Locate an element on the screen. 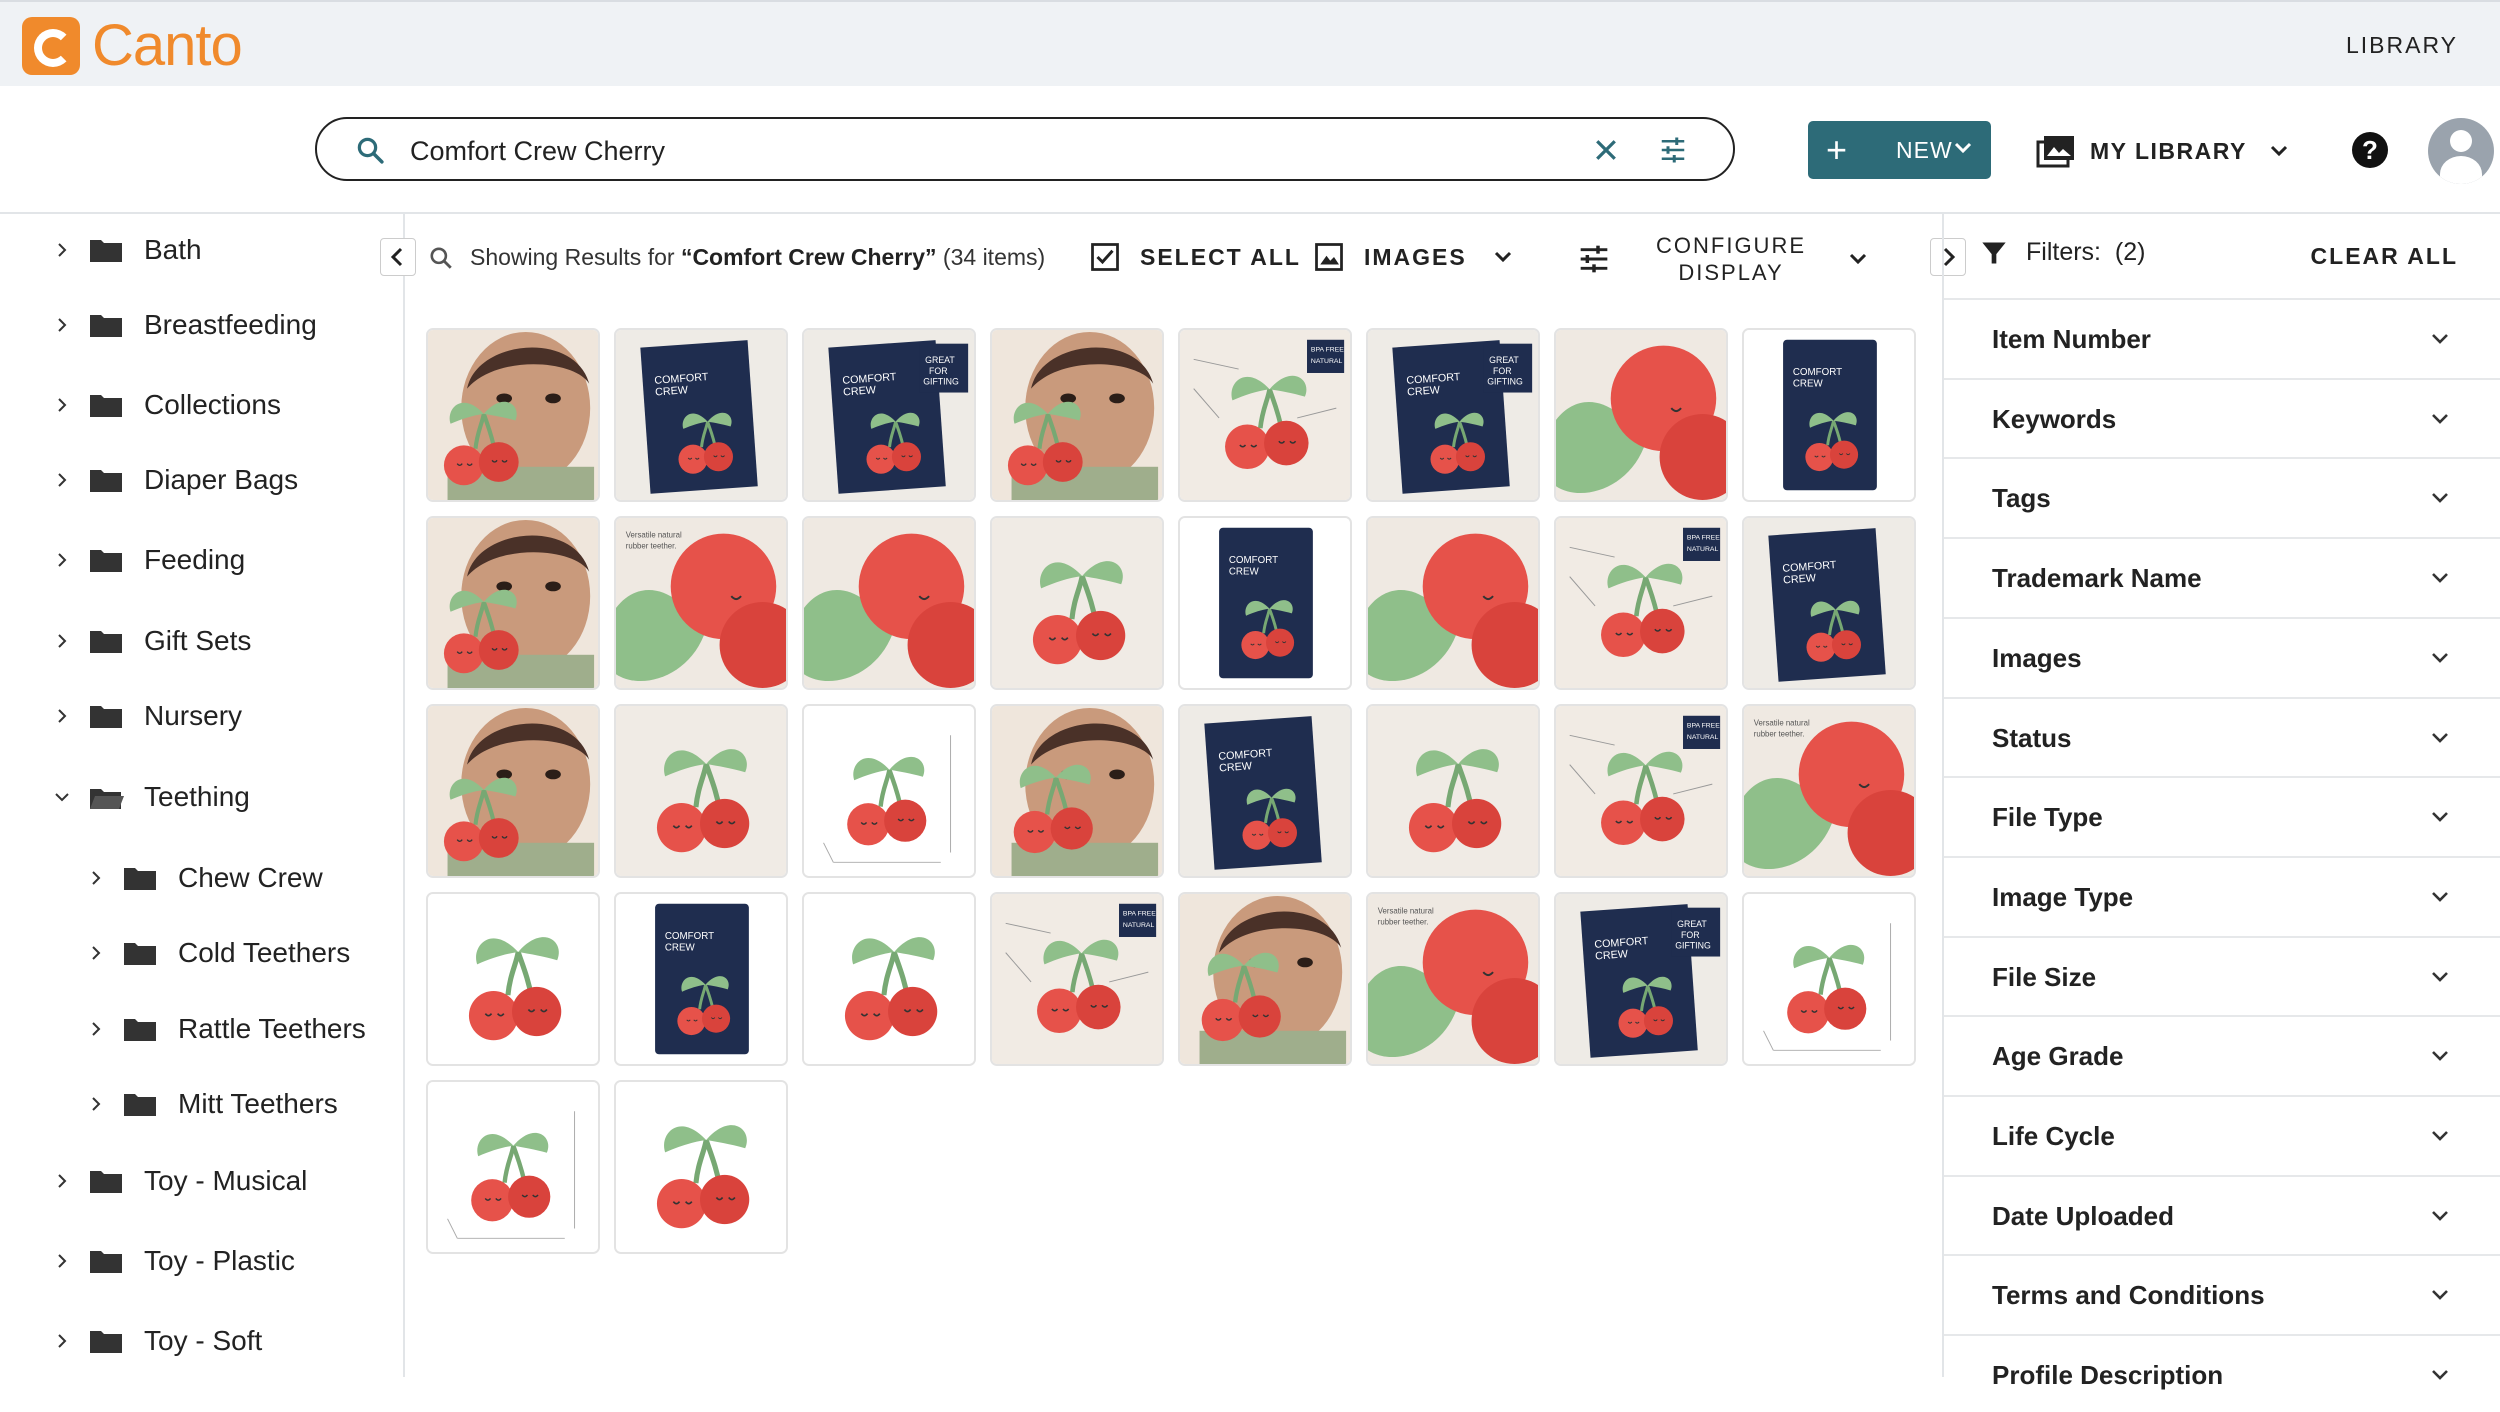 This screenshot has height=1412, width=2500. search-bar: Comfort Crew Cherry is located at coordinates (1025, 149).